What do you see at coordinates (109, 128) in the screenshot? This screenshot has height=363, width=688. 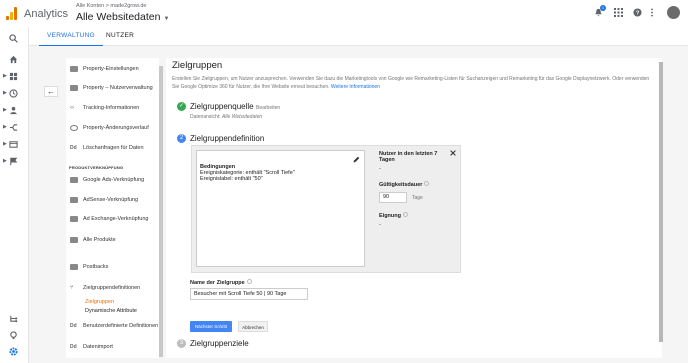 I see `nav-change-history: Property-Änderungsverlauf` at bounding box center [109, 128].